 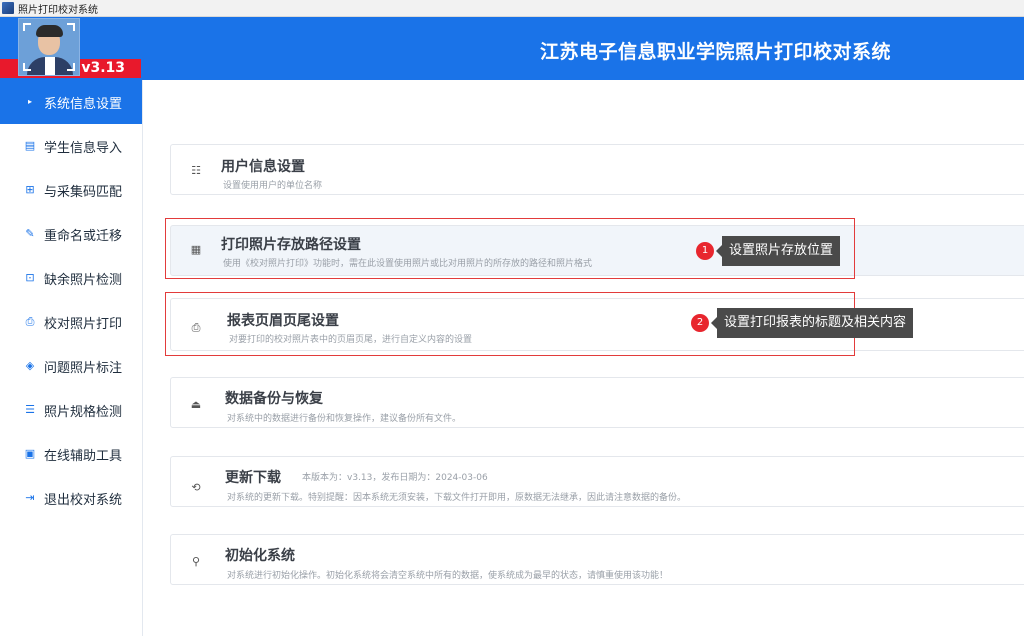 I want to click on sidebar-item-system-settings: ▸ 系统信息设置, so click(x=71, y=102).